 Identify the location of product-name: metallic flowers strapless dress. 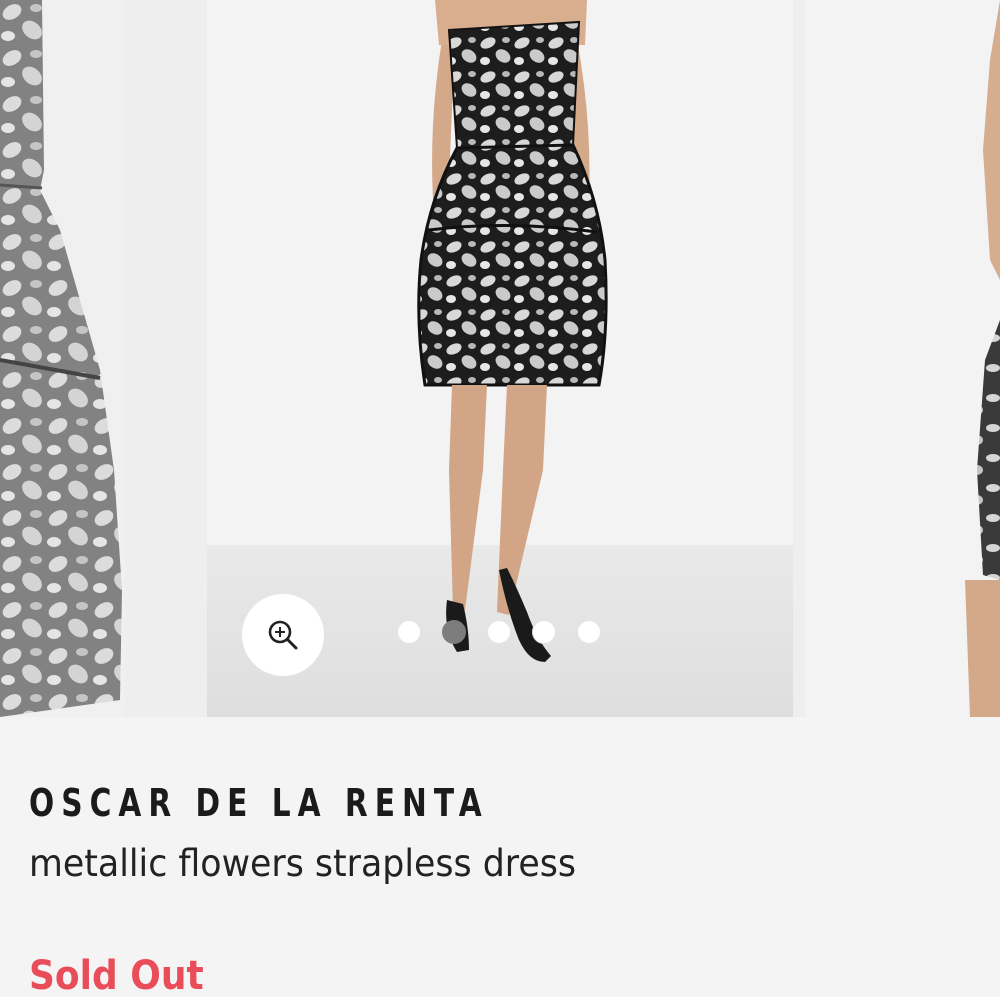
(302, 863).